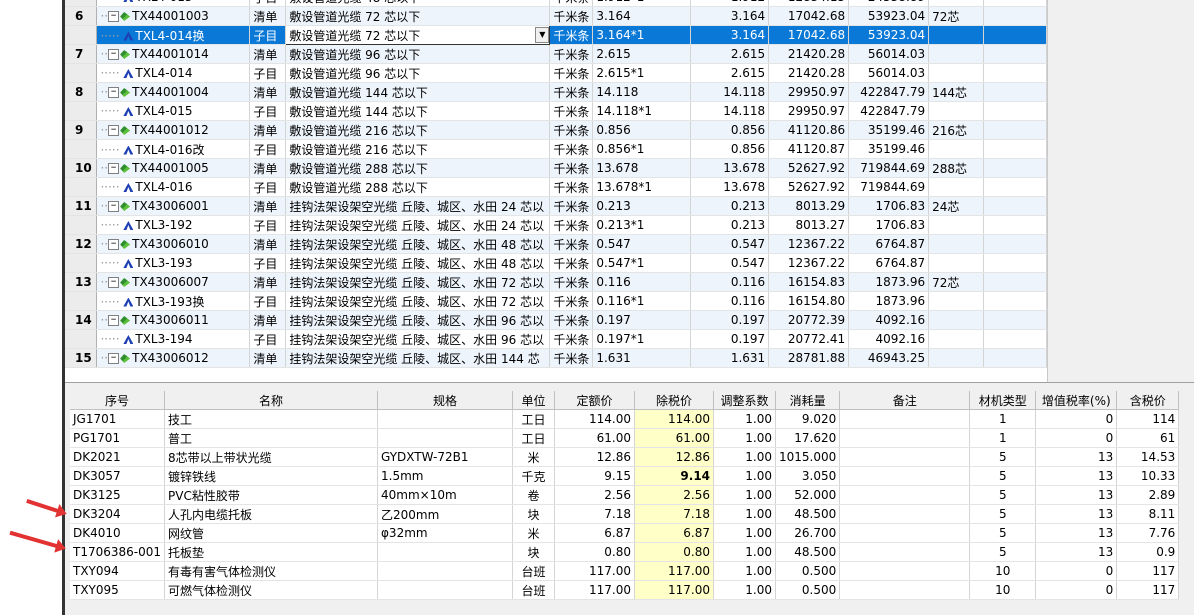 The width and height of the screenshot is (1194, 615). I want to click on quantity-expression: 0.856*1, so click(642, 149).